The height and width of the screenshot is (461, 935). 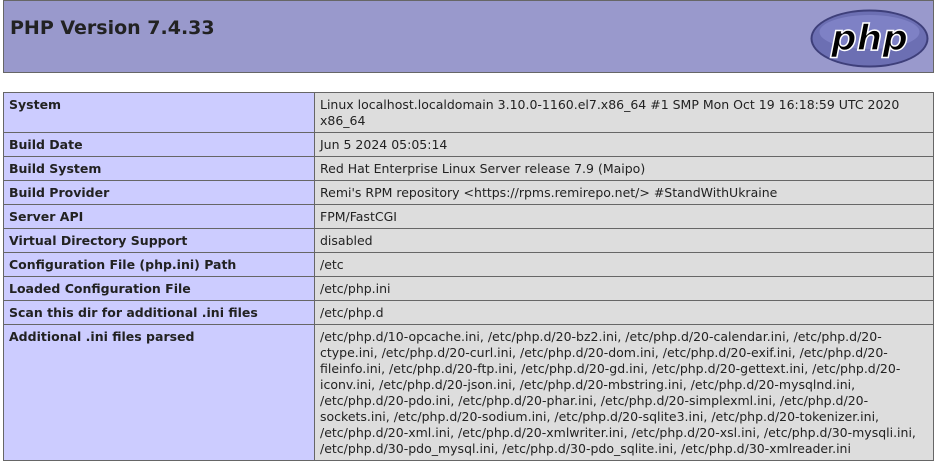 I want to click on row-key: Additional .ini files parsed, so click(x=159, y=392).